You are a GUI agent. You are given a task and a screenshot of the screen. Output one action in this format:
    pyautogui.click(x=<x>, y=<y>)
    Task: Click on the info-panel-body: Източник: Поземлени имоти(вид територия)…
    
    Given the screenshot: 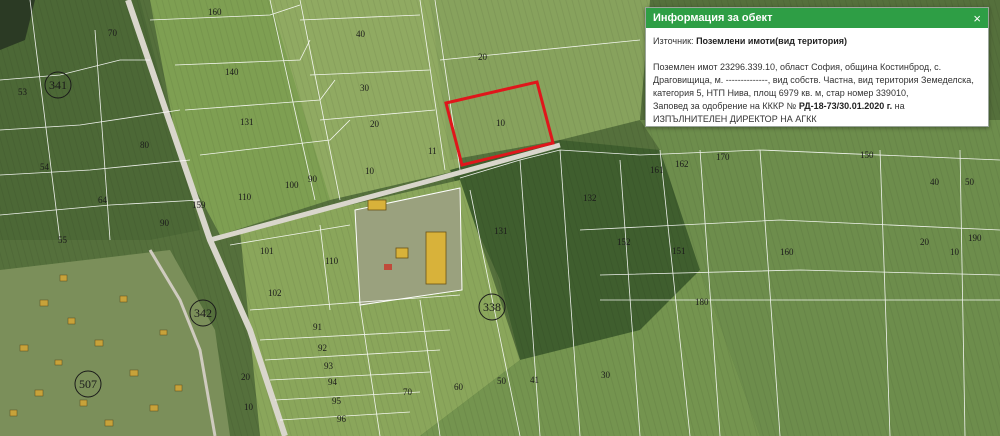 What is the action you would take?
    pyautogui.click(x=817, y=77)
    